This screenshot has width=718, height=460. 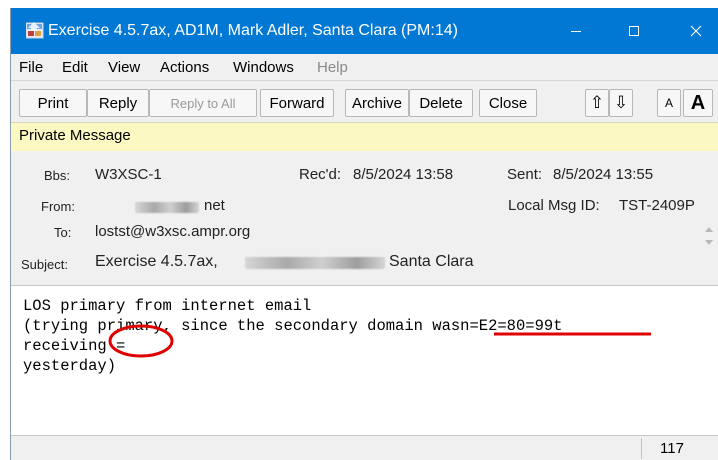 I want to click on annotation-layer, so click(x=379, y=341).